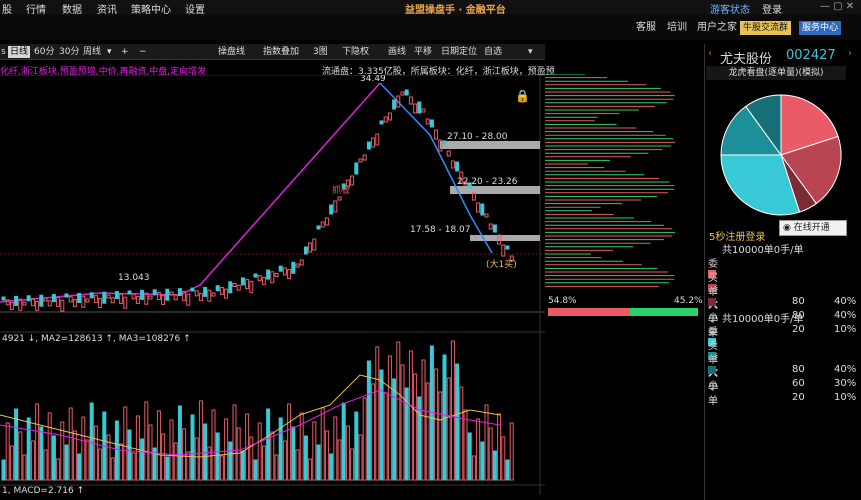  Describe the element at coordinates (501, 264) in the screenshot. I see `signal-label: (大1买)` at that location.